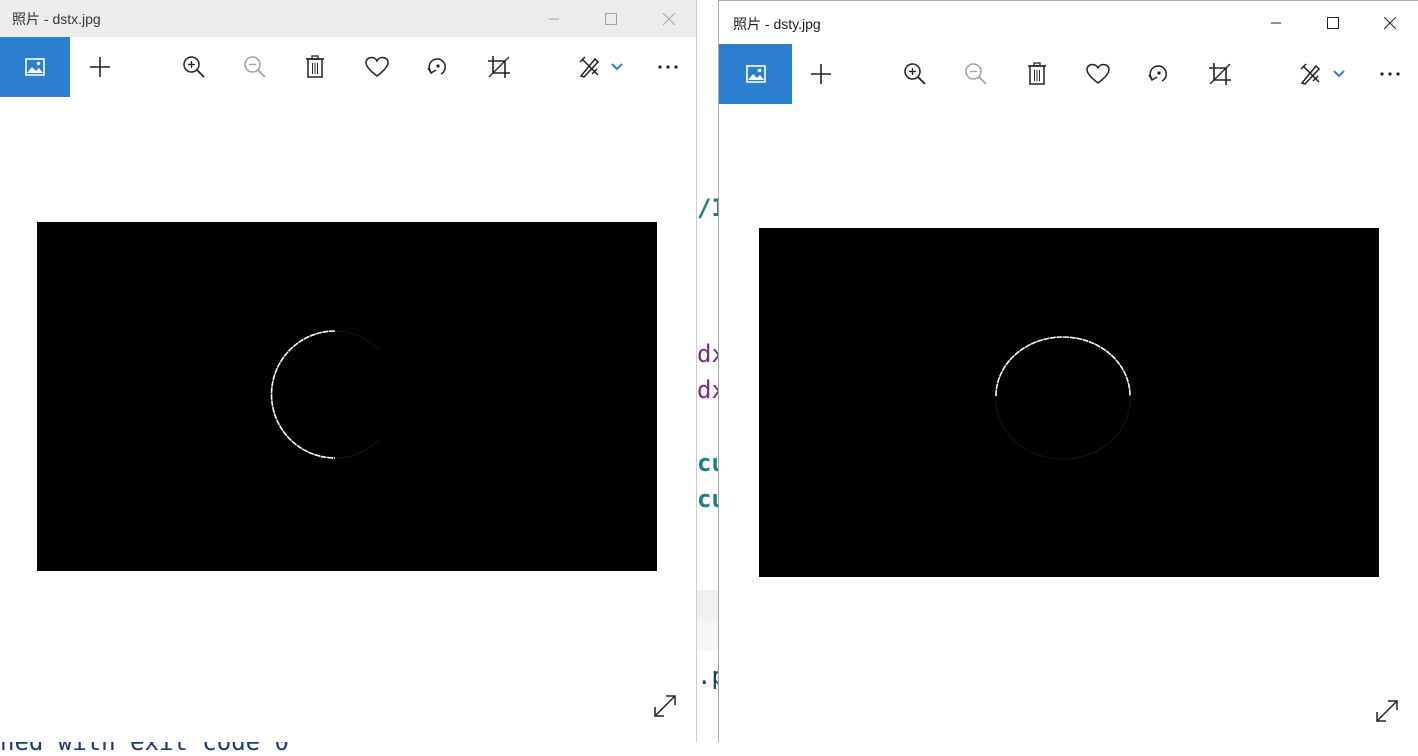 This screenshot has width=1418, height=756. Describe the element at coordinates (1068, 22) in the screenshot. I see `title-bar: 照片 - dsty.jpg` at that location.